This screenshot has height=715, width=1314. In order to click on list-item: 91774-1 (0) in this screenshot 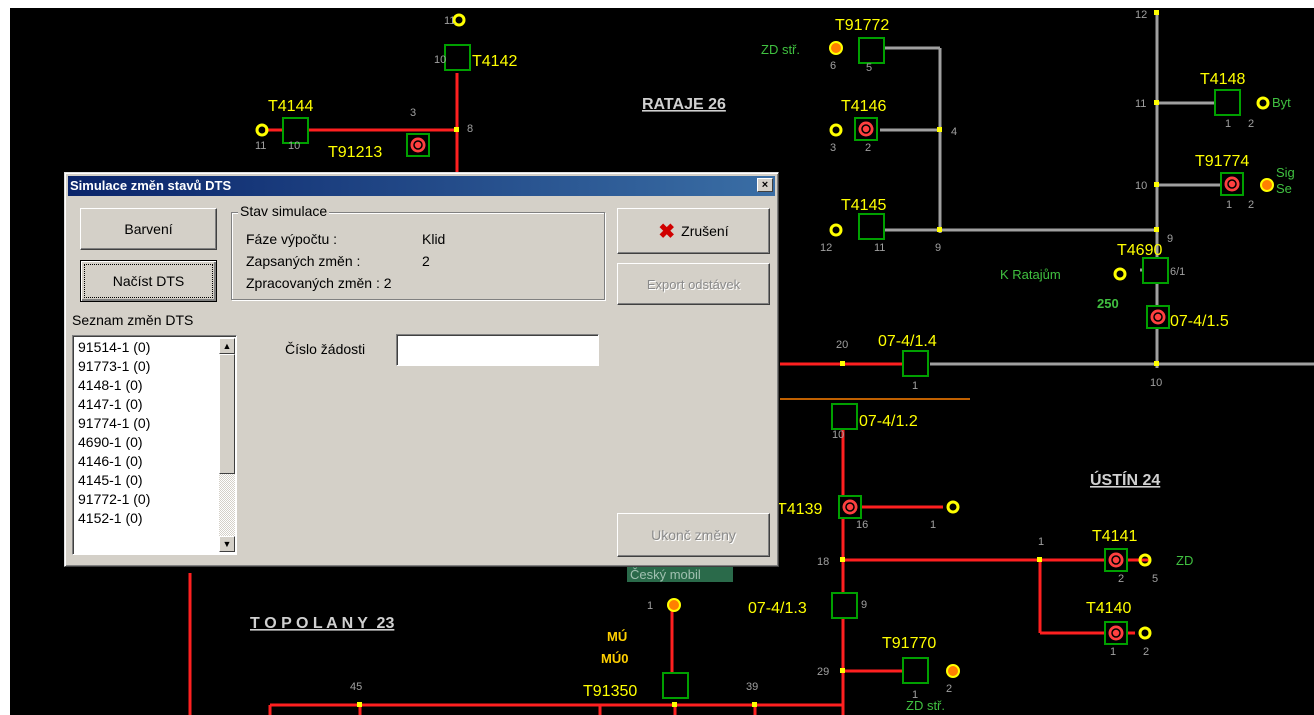, I will do `click(146, 423)`.